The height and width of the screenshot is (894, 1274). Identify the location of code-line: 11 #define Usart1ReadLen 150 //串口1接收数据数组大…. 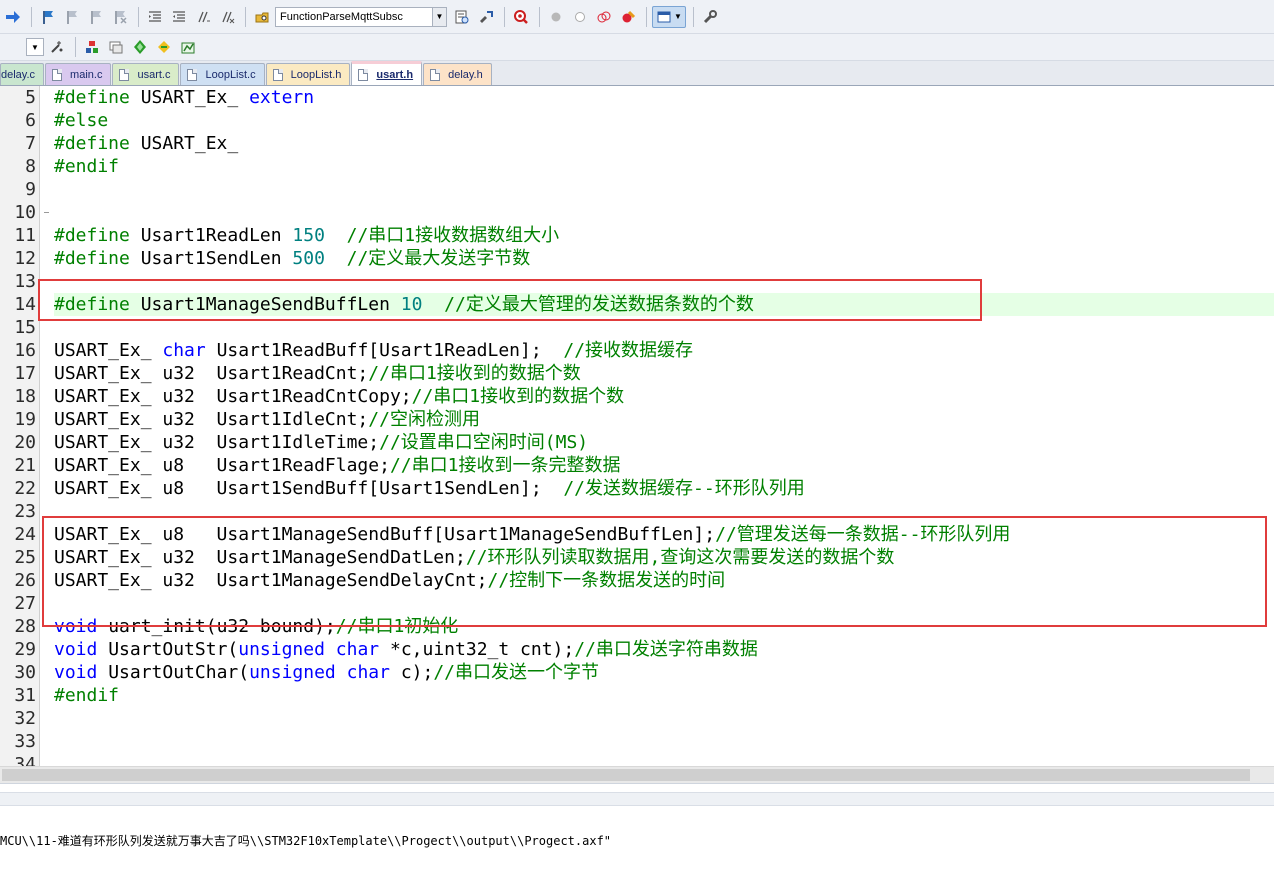
(637, 235).